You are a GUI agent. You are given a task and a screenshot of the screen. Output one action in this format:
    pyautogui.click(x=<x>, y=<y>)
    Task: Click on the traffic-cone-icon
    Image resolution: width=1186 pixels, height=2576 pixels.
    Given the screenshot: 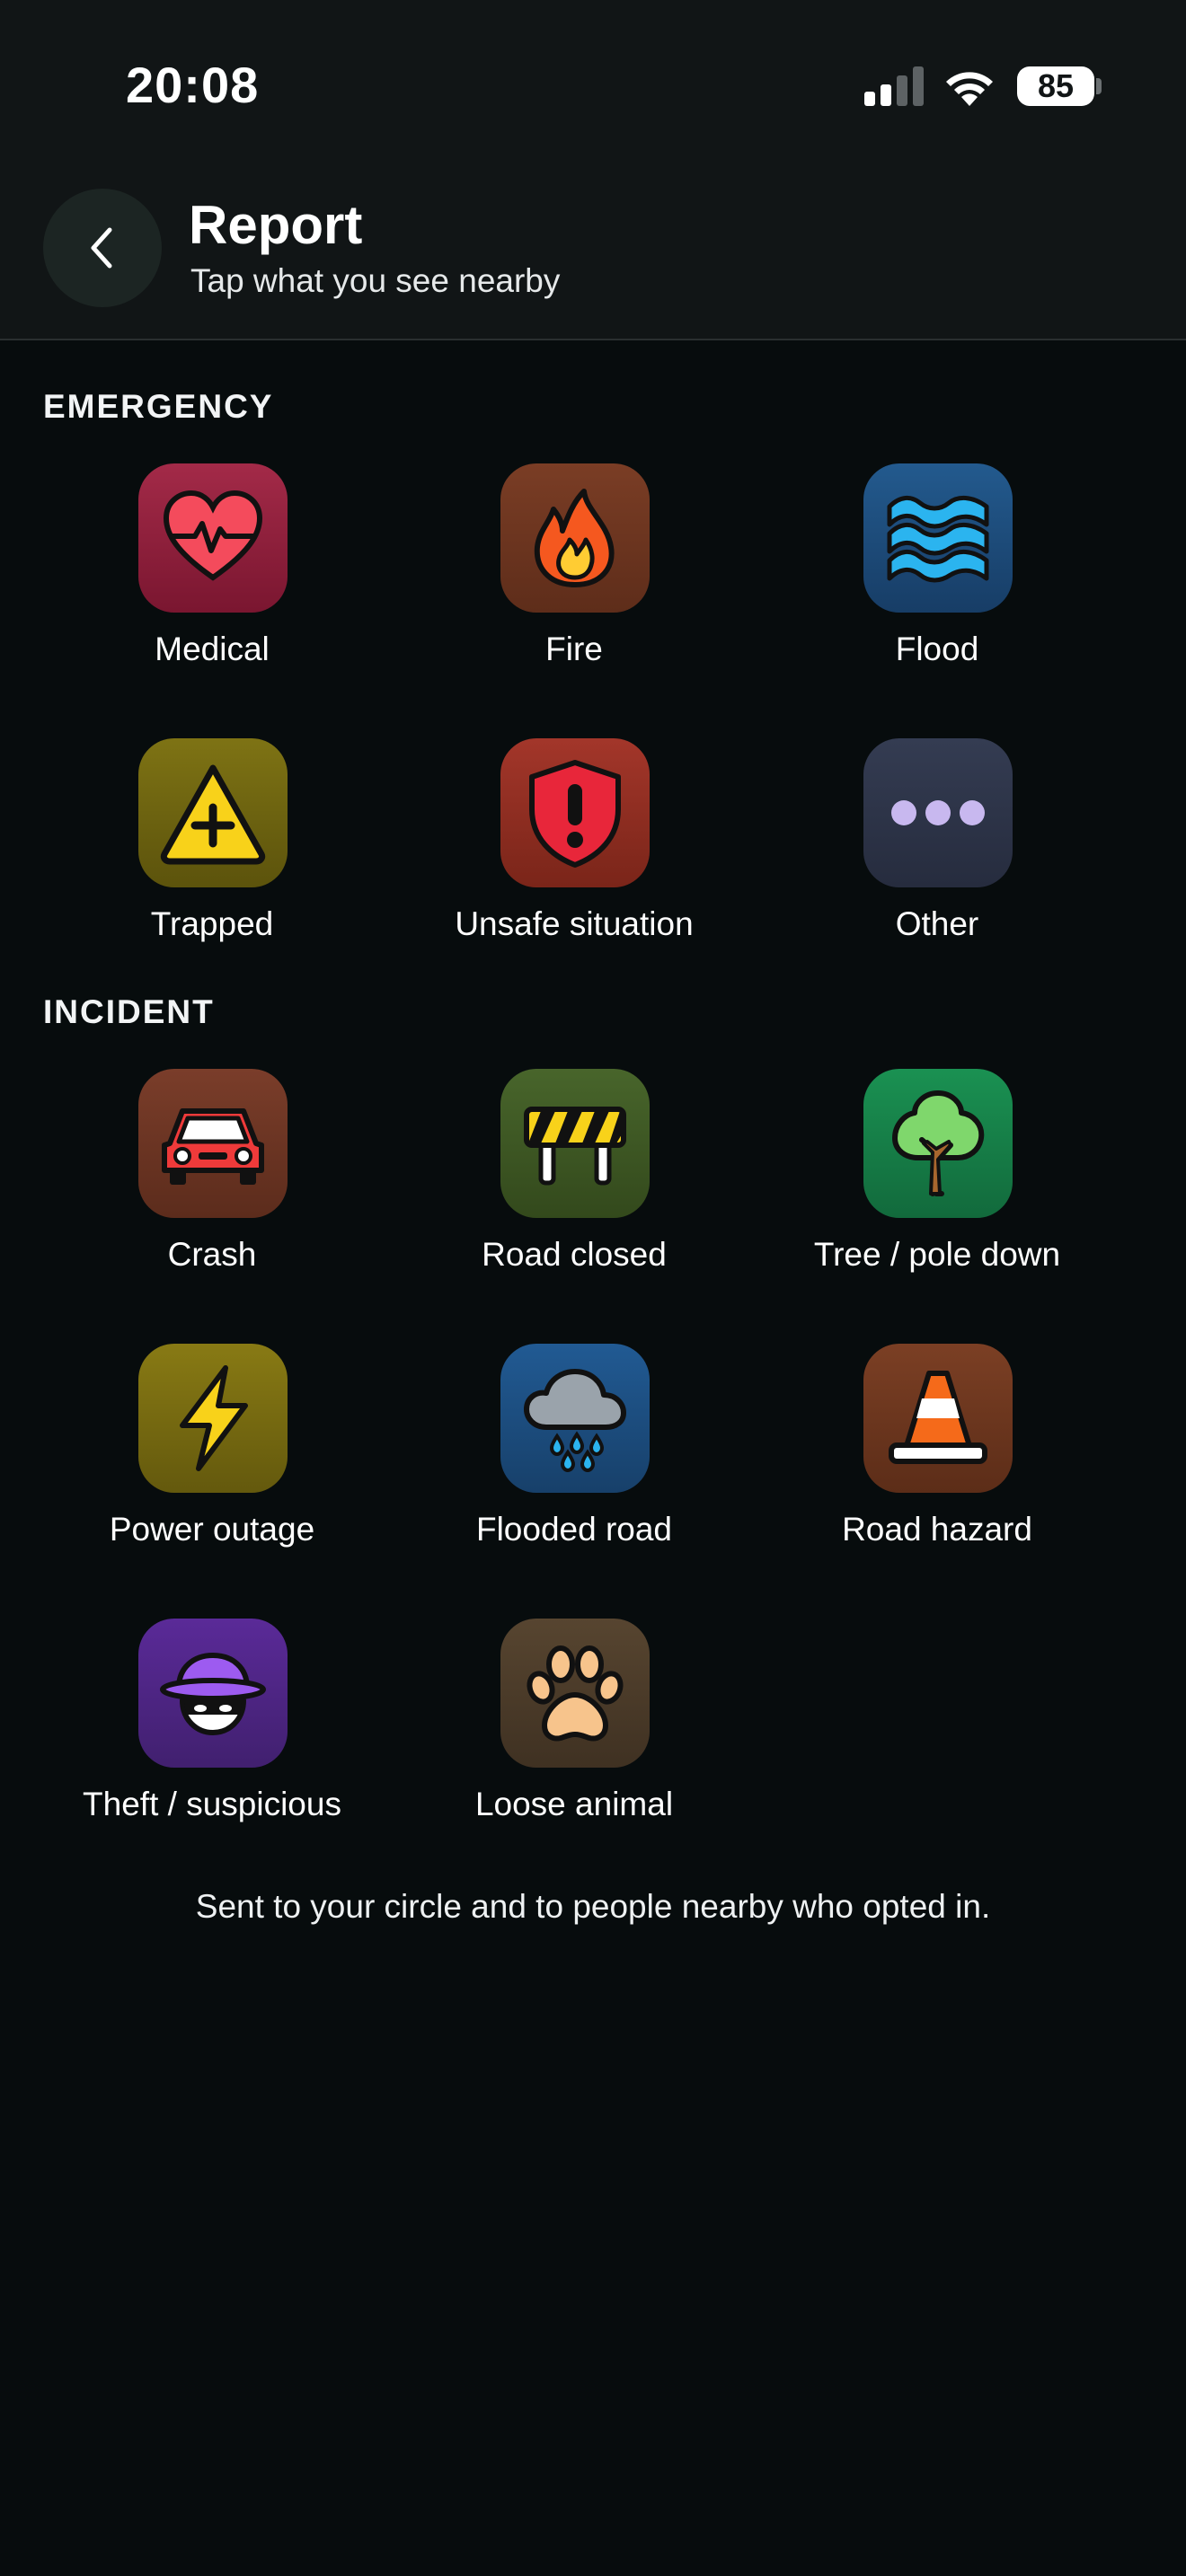 What is the action you would take?
    pyautogui.click(x=938, y=1418)
    